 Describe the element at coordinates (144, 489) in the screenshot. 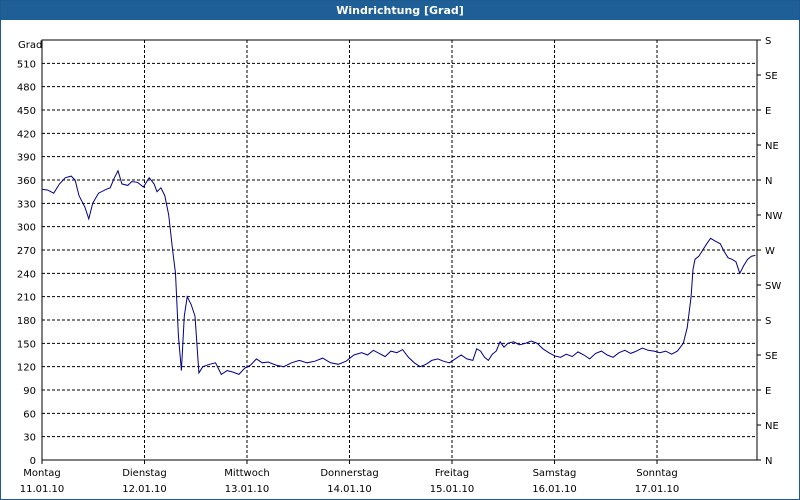

I see `x-tick-date: 12.01.10` at that location.